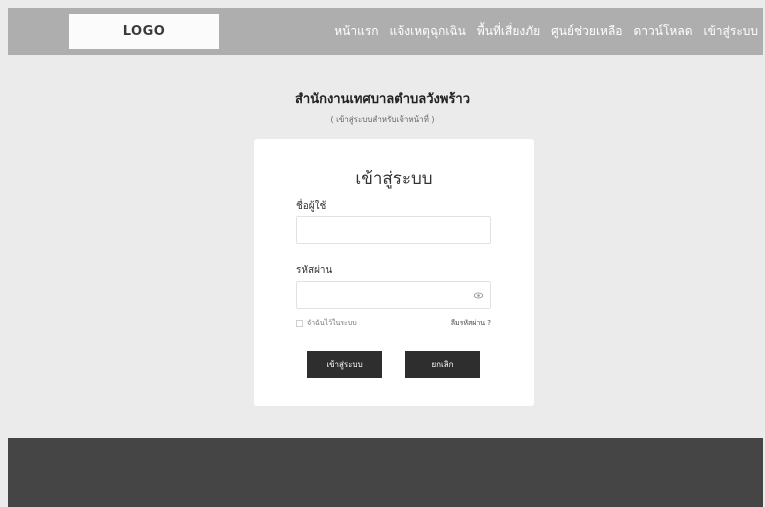  Describe the element at coordinates (314, 270) in the screenshot. I see `password-label: รหัสผ่าน` at that location.